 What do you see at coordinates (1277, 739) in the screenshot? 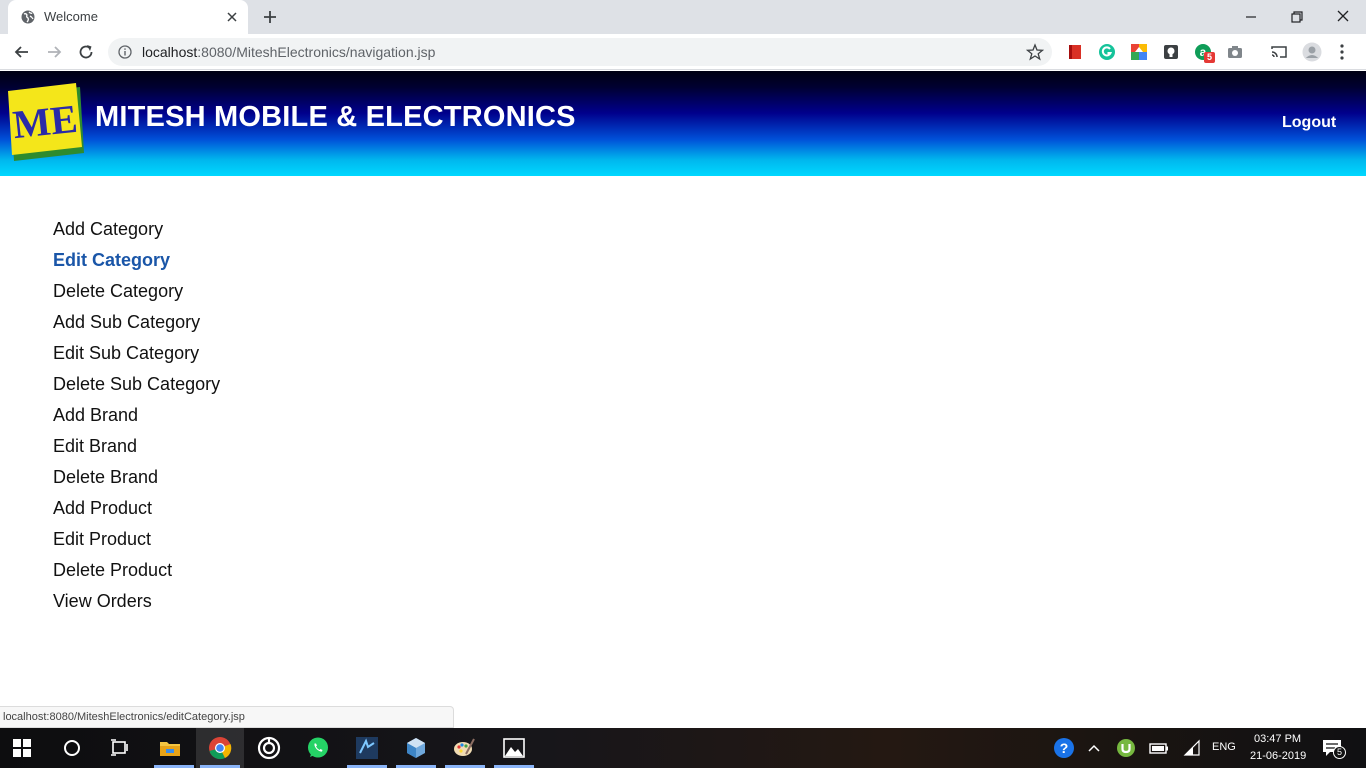
I see `clock-time: 03:47 PM` at bounding box center [1277, 739].